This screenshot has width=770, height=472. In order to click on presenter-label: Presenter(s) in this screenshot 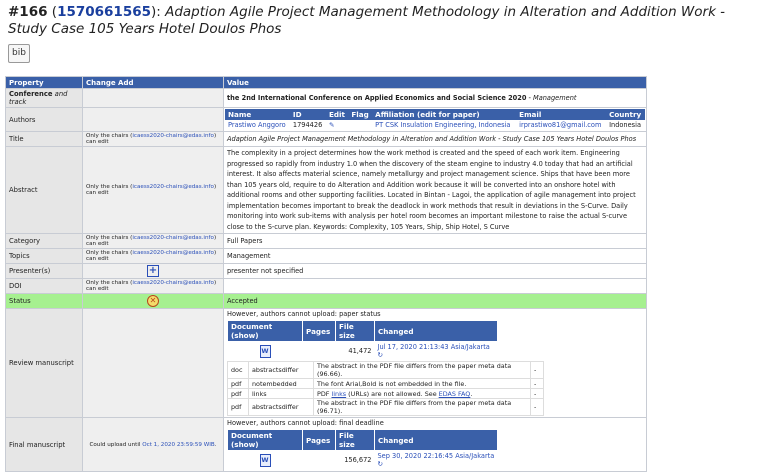, I will do `click(44, 271)`.